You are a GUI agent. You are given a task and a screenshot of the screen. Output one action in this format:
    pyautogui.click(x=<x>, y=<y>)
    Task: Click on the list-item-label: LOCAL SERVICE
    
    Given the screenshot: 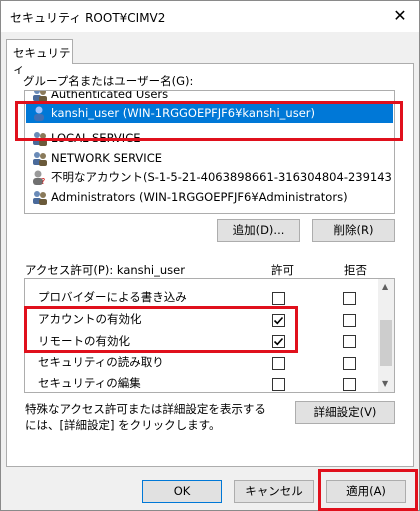 What is the action you would take?
    pyautogui.click(x=96, y=138)
    